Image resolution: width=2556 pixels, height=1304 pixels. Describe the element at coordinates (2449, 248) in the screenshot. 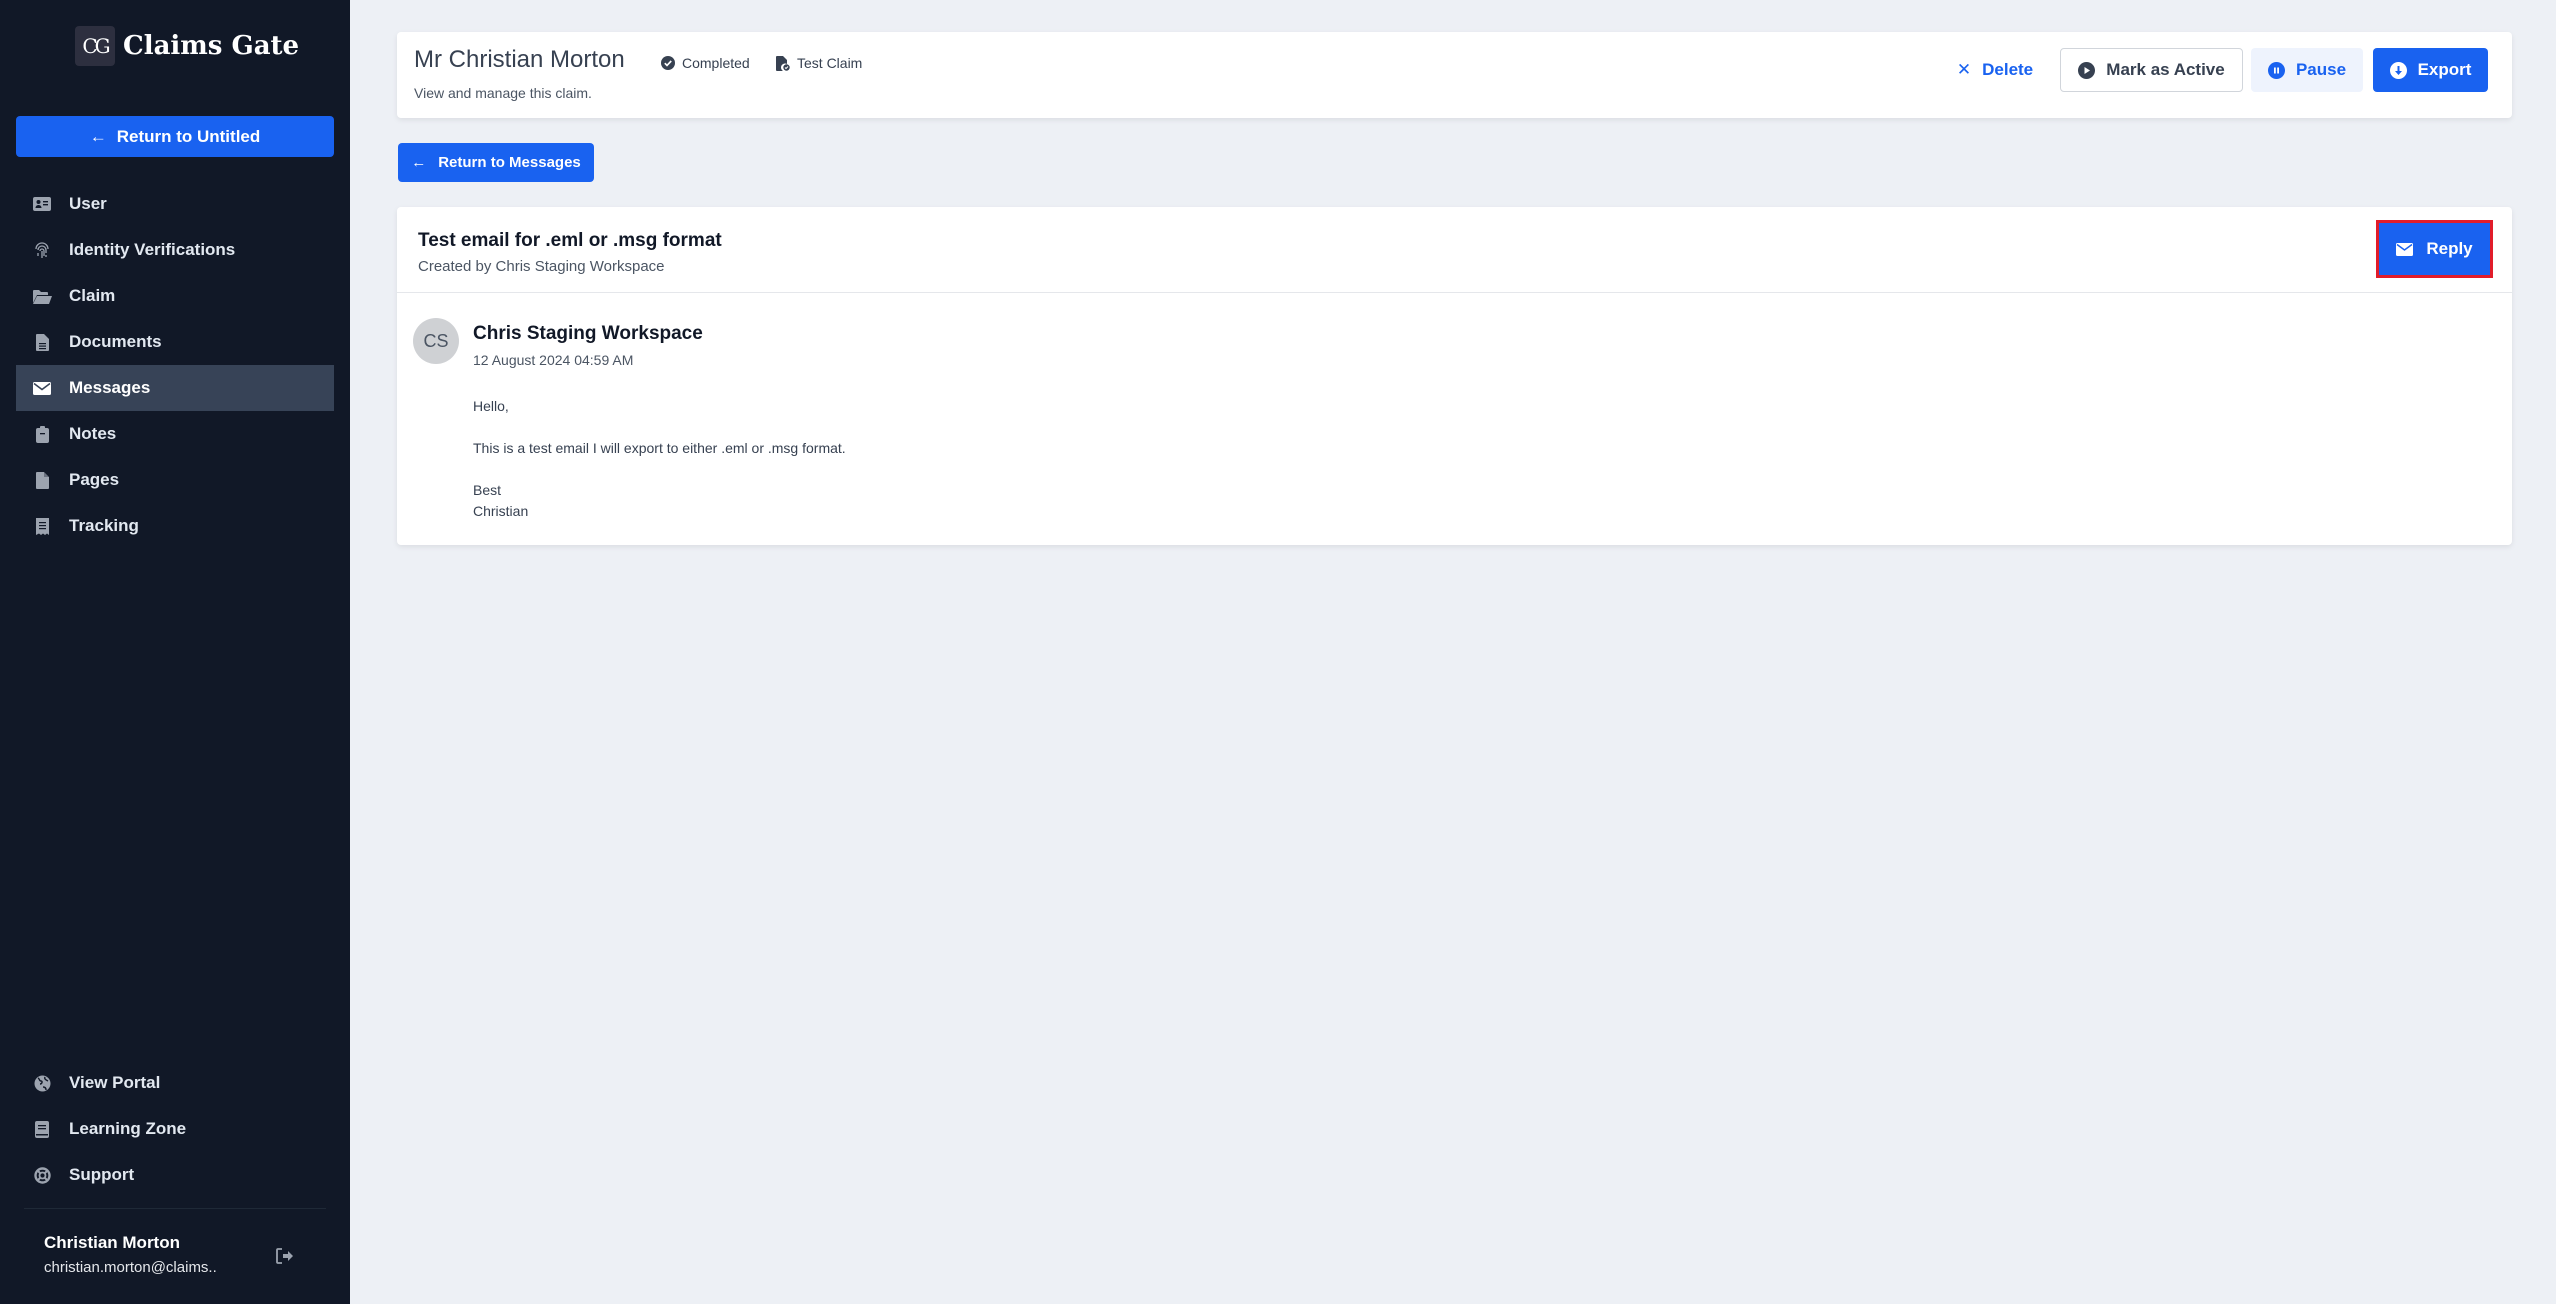

I see `reply-label: Reply` at that location.